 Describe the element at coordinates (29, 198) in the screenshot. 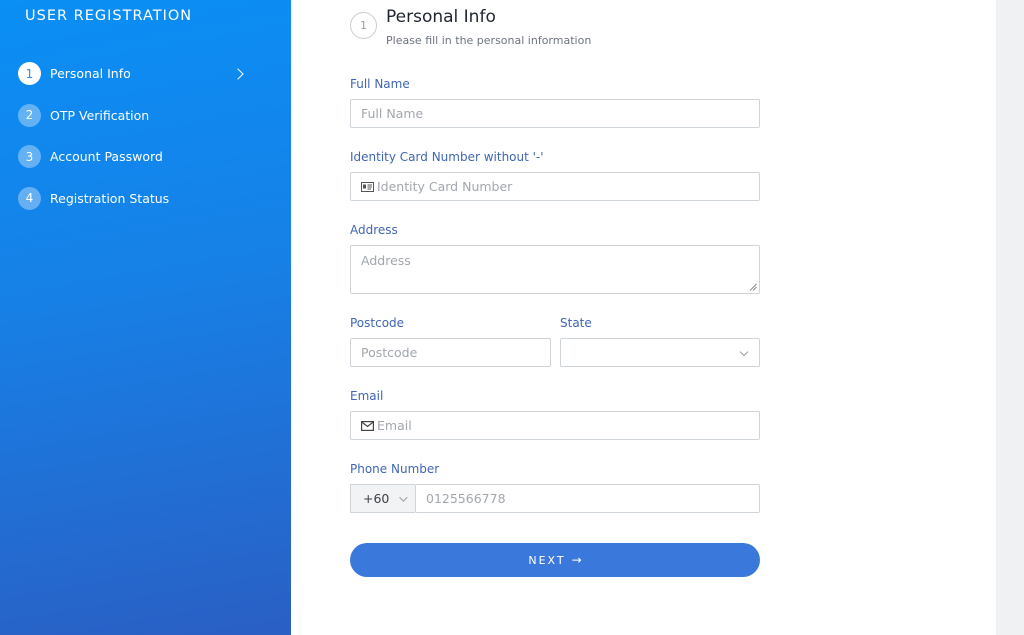

I see `step-number: 4` at that location.